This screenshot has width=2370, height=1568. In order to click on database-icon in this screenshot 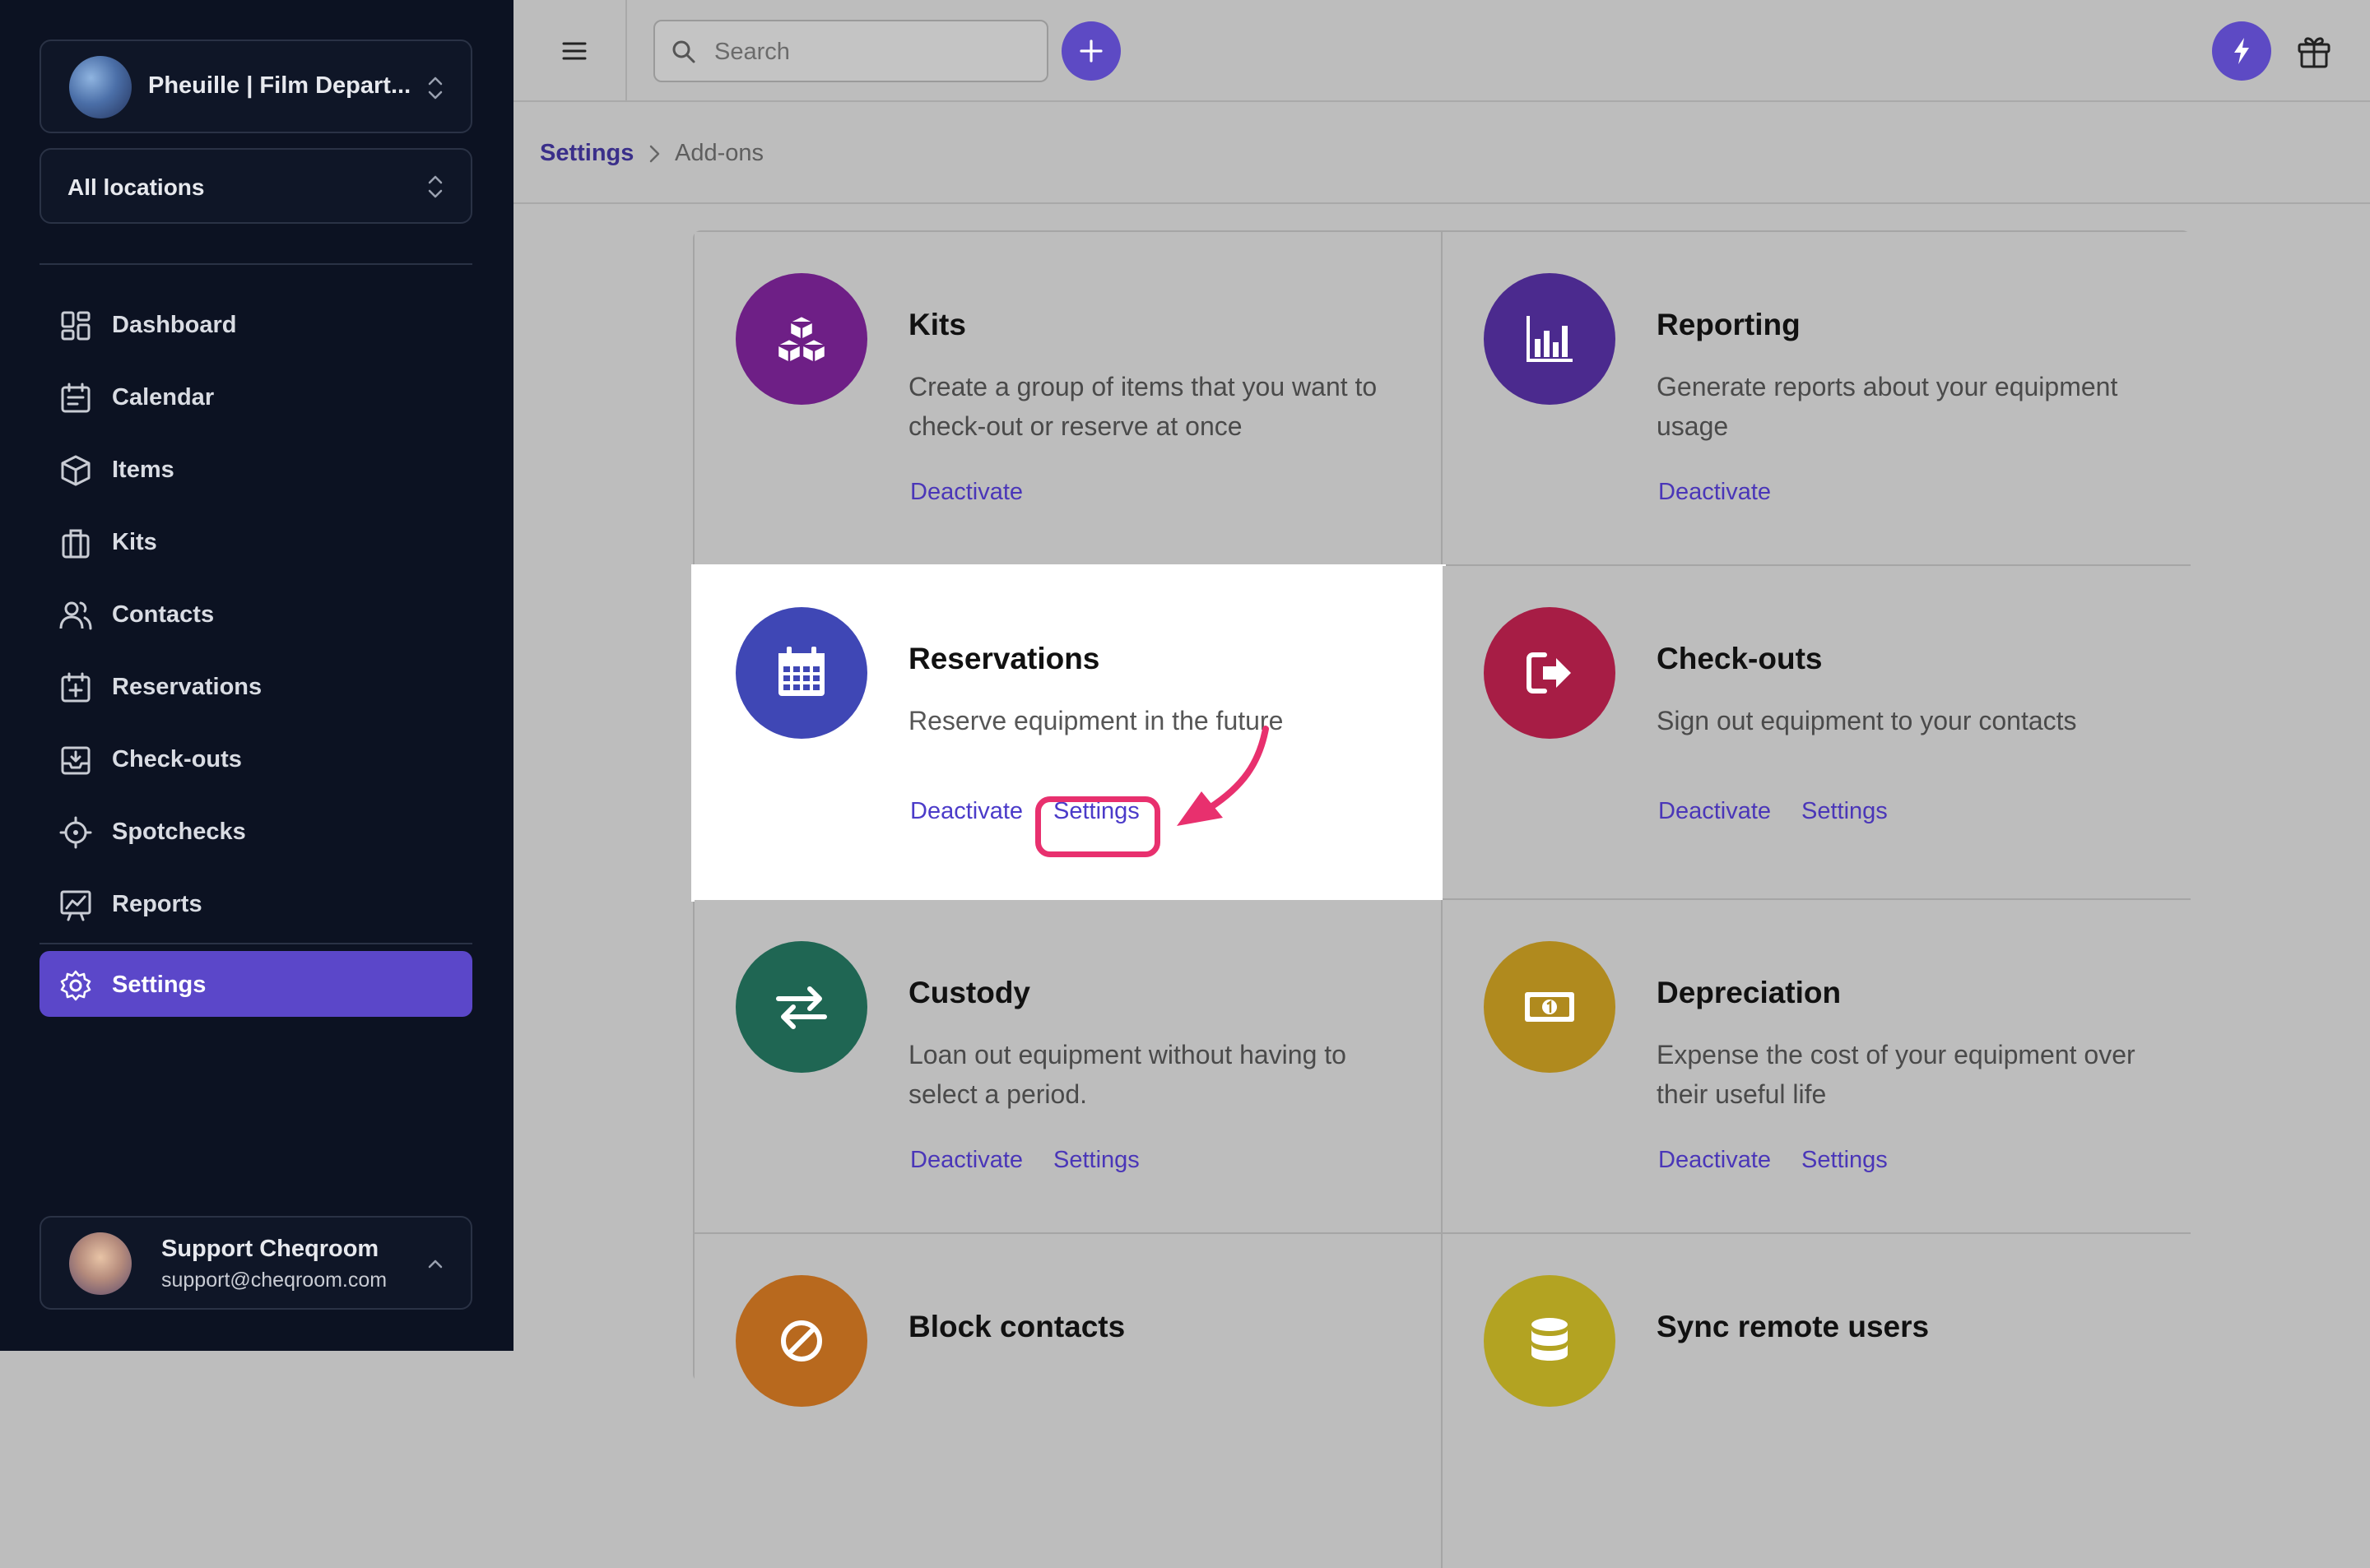, I will do `click(1549, 1339)`.